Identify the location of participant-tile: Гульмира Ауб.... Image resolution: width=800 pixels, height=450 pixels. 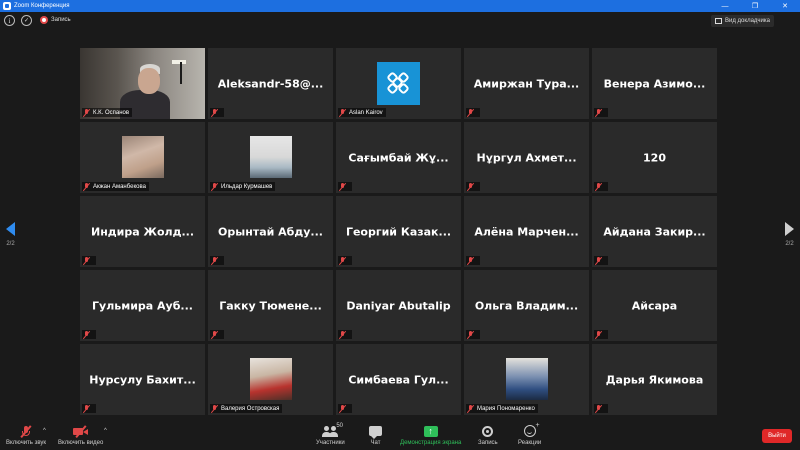
(142, 305).